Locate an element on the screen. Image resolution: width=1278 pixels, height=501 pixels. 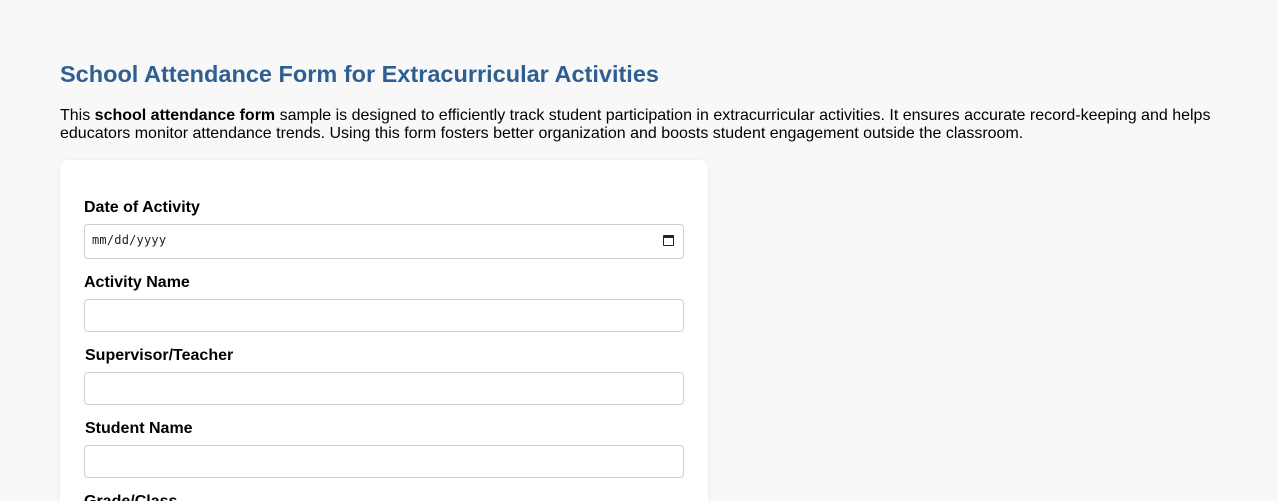
calendar-icon is located at coordinates (668, 240).